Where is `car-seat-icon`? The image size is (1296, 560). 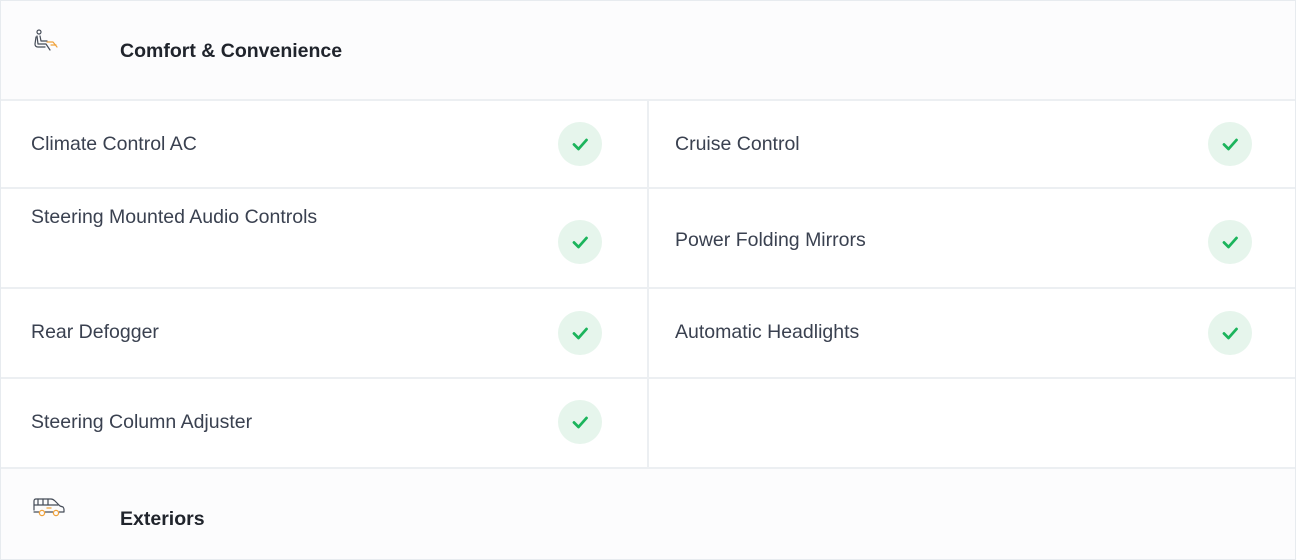
car-seat-icon is located at coordinates (46, 40).